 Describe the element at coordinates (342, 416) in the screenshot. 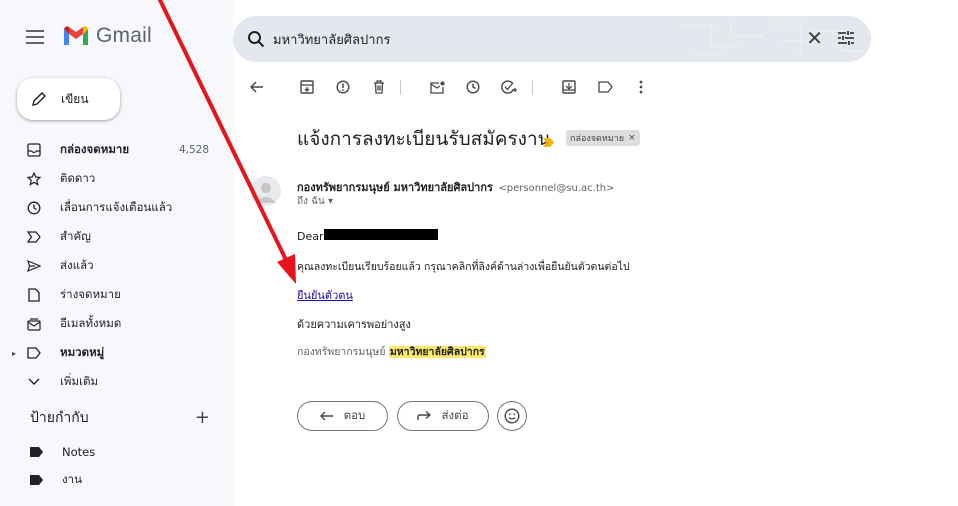

I see `reply-button: ตอบ` at that location.